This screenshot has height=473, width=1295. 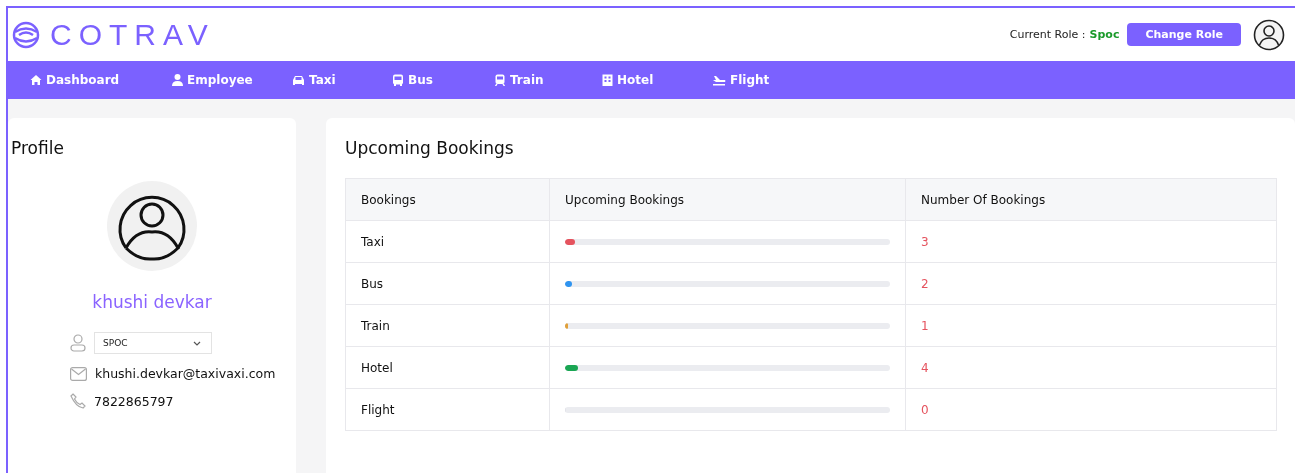 What do you see at coordinates (185, 373) in the screenshot?
I see `email-text: khushi.devkar@taxivaxi.com` at bounding box center [185, 373].